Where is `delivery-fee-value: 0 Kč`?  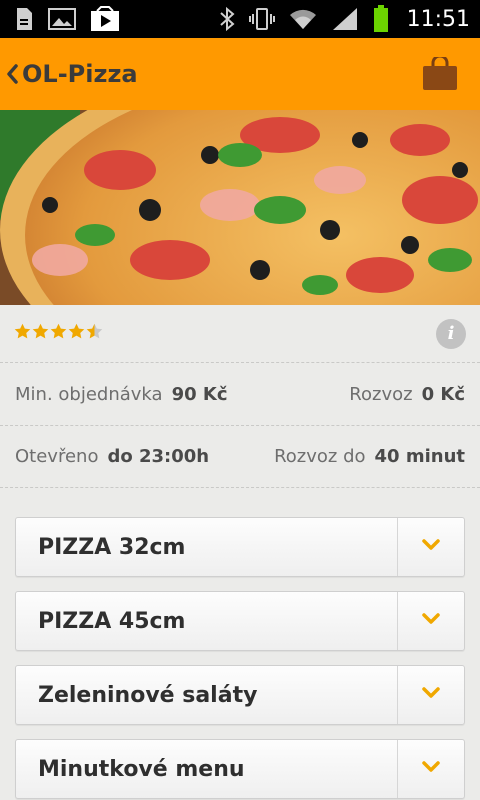
delivery-fee-value: 0 Kč is located at coordinates (443, 394).